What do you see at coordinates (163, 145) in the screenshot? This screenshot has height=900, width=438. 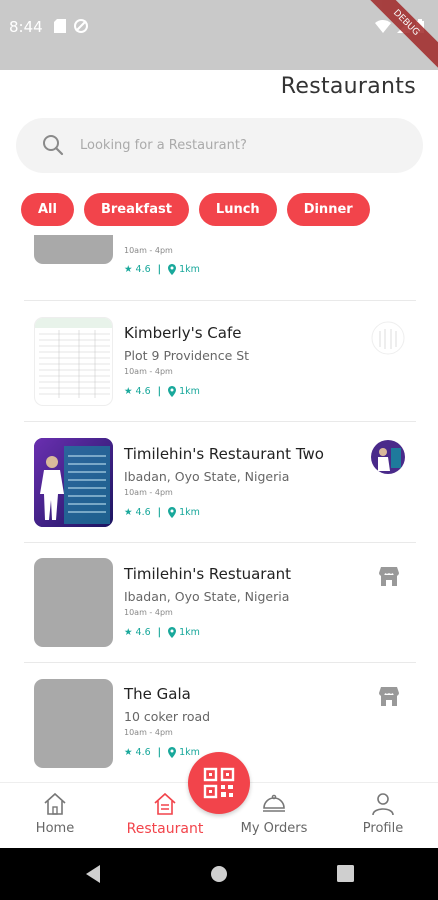 I see `search-placeholder: Looking for a Restaurant?` at bounding box center [163, 145].